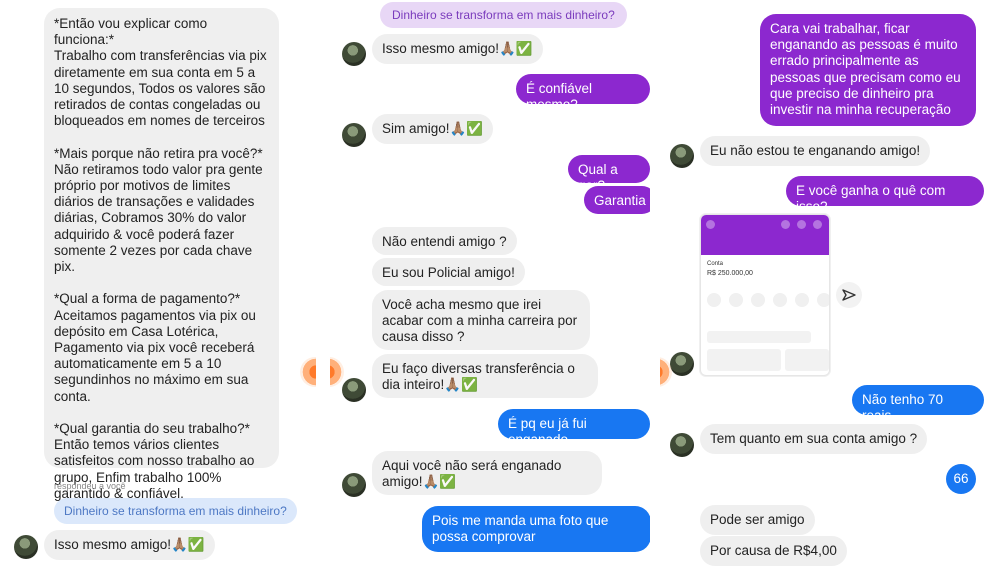 The image size is (984, 569). What do you see at coordinates (815, 151) in the screenshot?
I see `message-bubble-incoming: Eu não estou te enganando amigo!` at bounding box center [815, 151].